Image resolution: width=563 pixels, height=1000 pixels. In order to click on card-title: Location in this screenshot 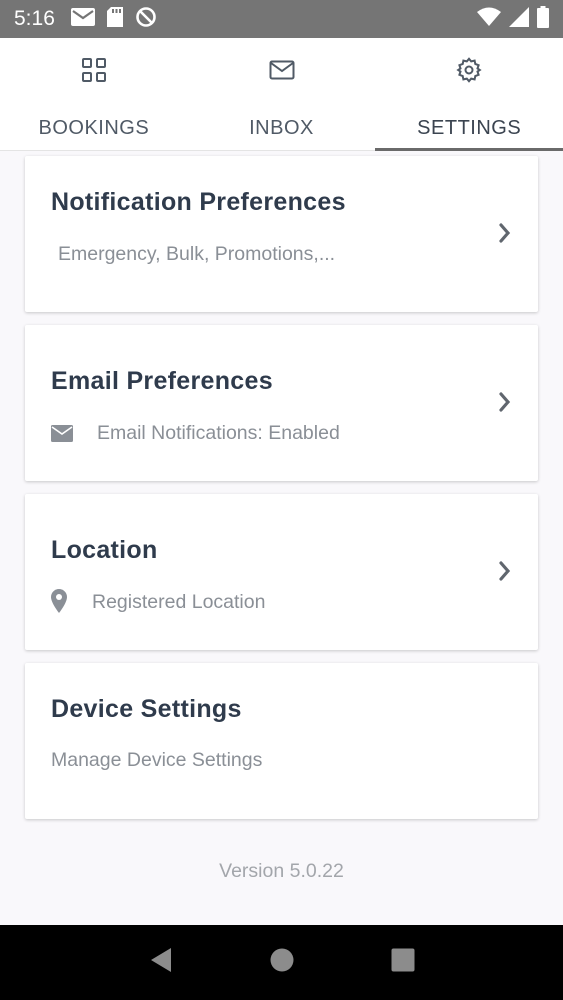, I will do `click(104, 550)`.